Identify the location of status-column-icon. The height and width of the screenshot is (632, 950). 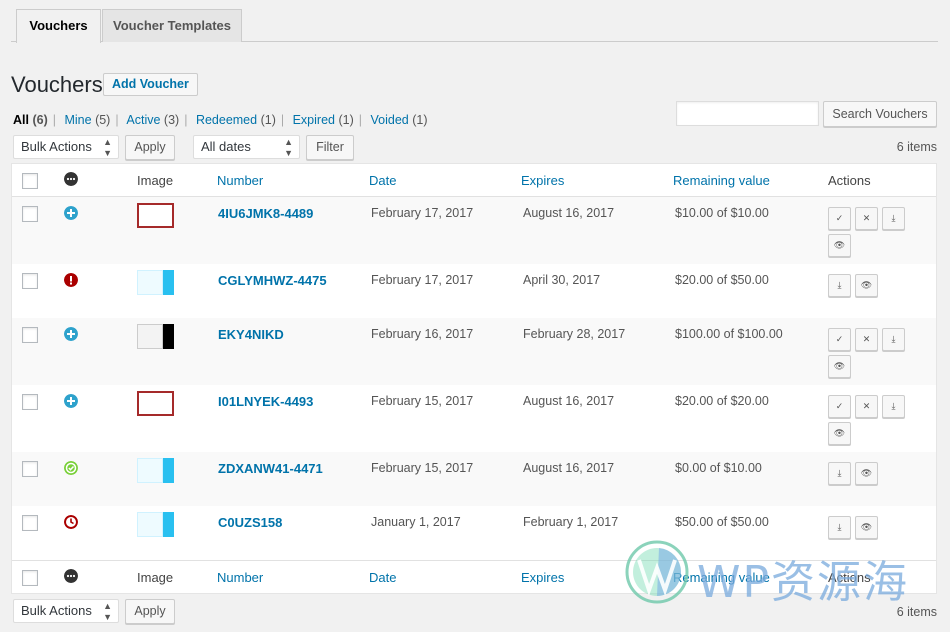
(71, 576).